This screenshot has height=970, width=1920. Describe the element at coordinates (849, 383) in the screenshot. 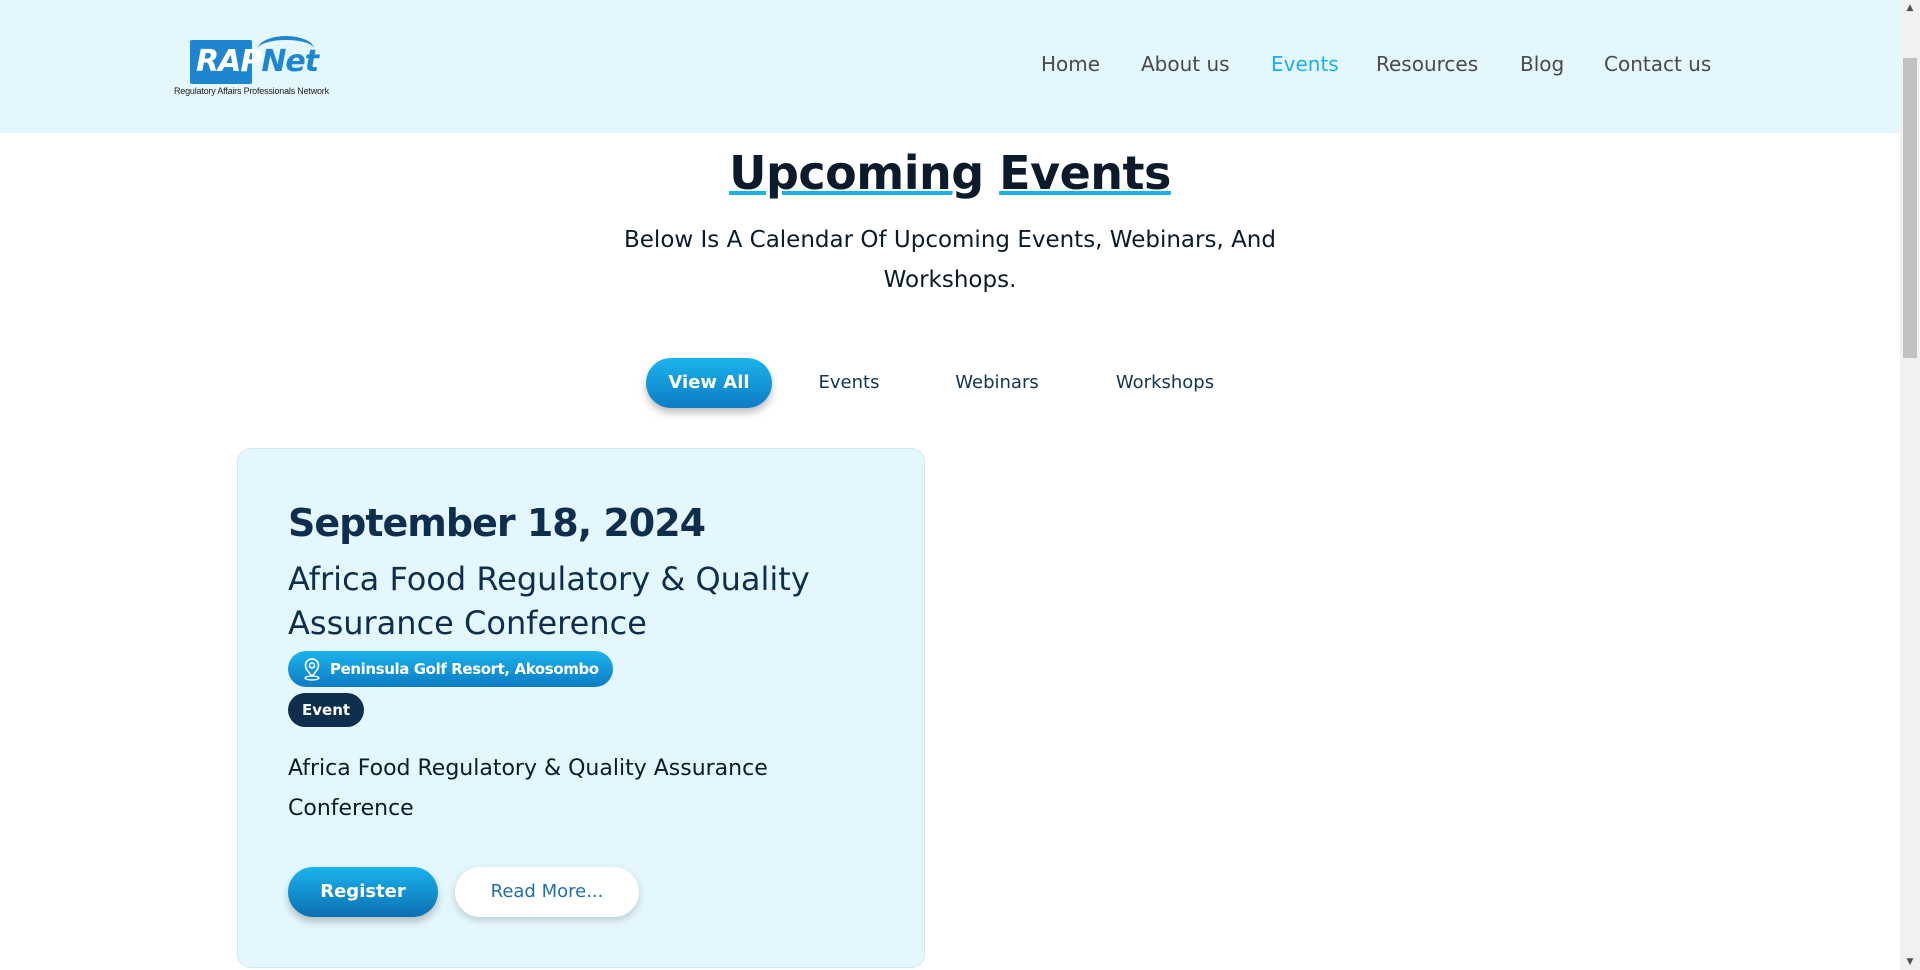

I see `tab-events: Events` at that location.